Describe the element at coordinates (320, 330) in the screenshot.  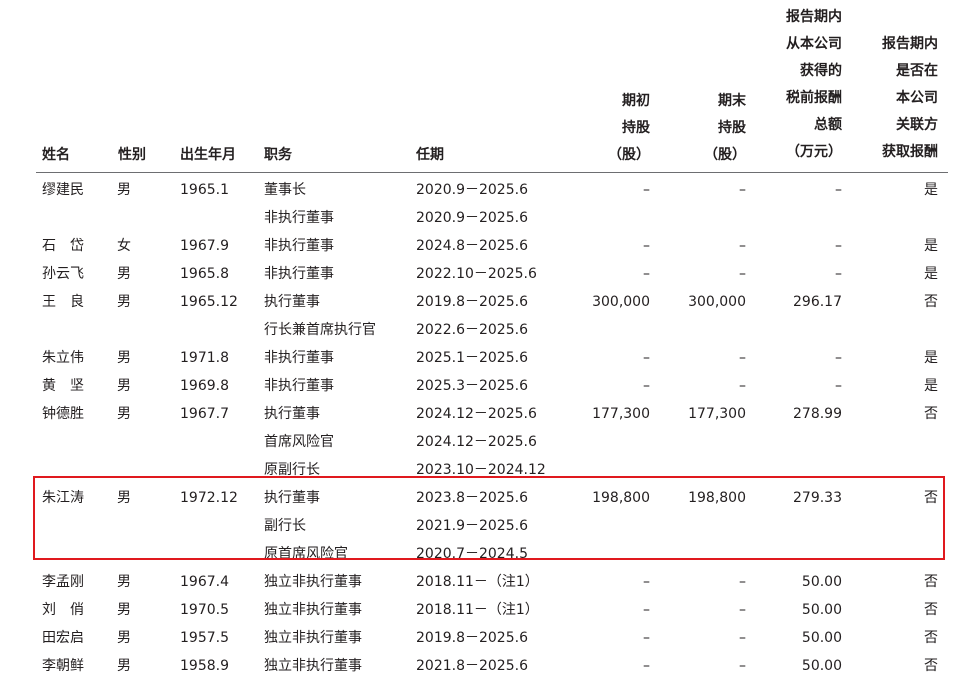
I see `cell-position: 行长兼首席执行官` at that location.